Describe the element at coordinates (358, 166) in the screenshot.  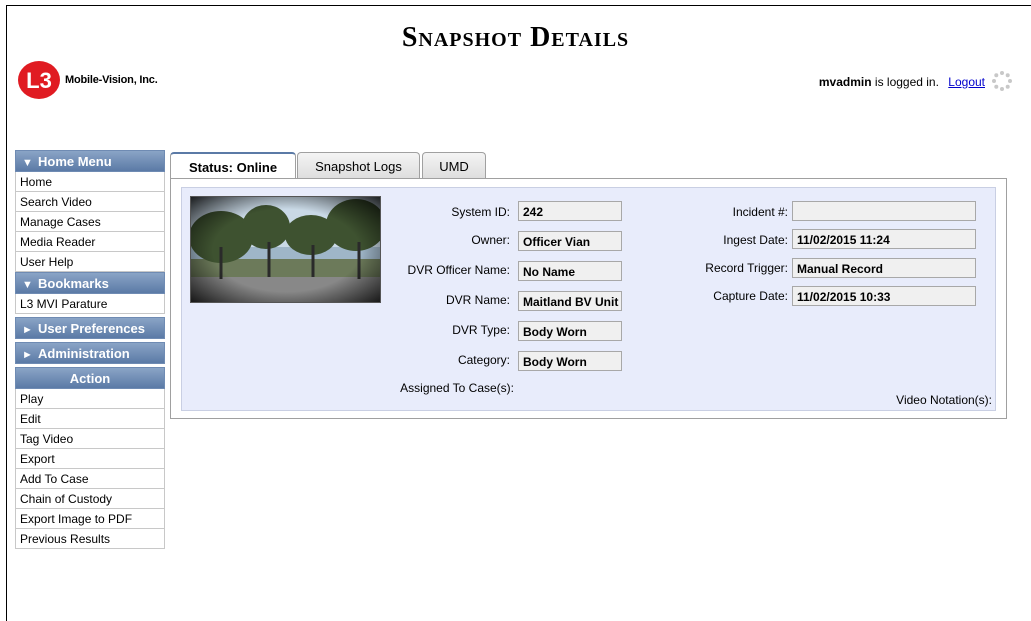
I see `tab-snapshot-logs: Snapshot Logs` at that location.